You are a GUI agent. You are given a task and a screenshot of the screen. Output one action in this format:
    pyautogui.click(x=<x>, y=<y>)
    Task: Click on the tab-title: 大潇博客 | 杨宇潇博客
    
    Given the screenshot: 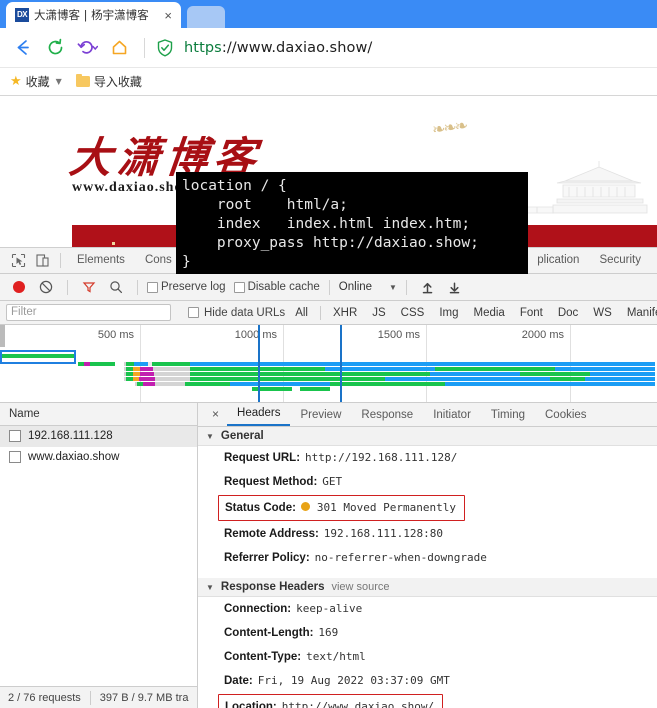 What is the action you would take?
    pyautogui.click(x=91, y=15)
    